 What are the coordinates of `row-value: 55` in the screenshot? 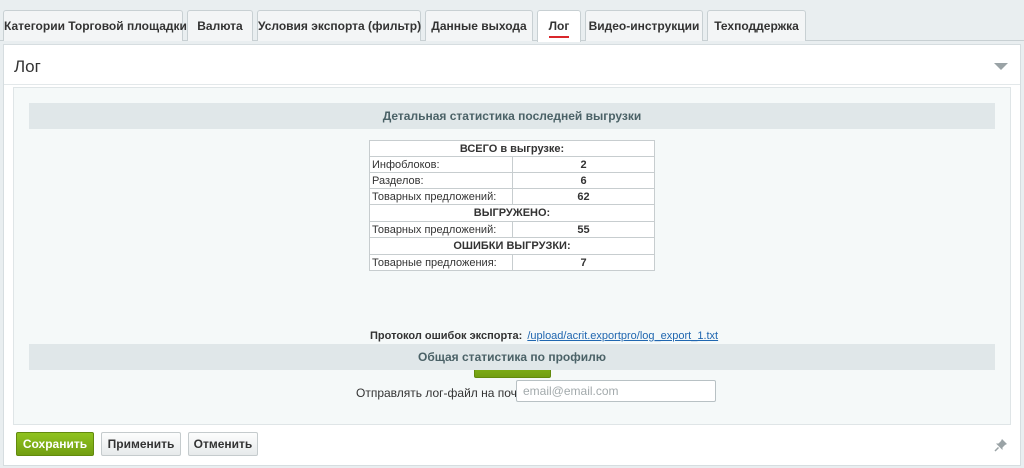 It's located at (583, 230).